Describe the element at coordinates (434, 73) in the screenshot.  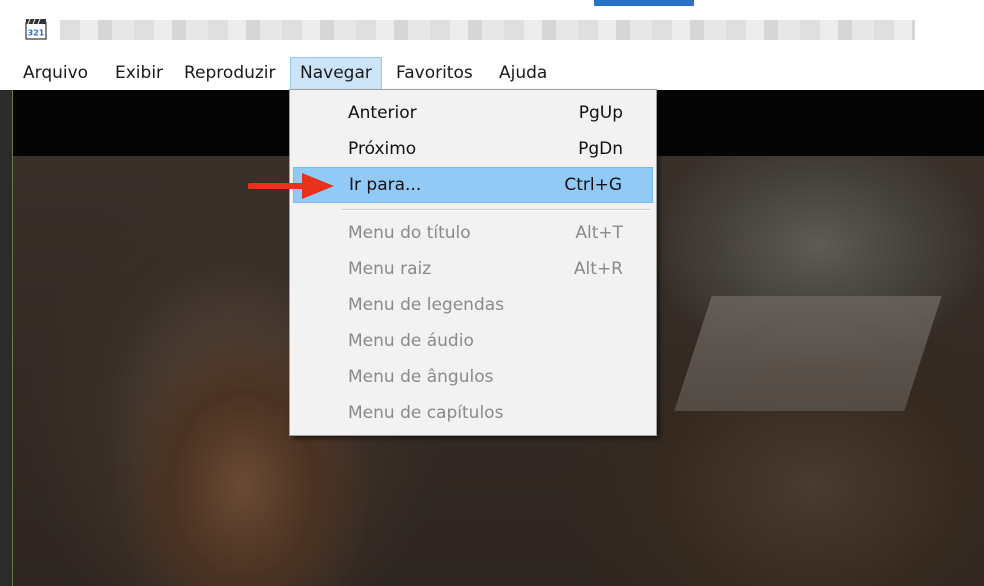
I see `menu-favoritos: Favoritos` at that location.